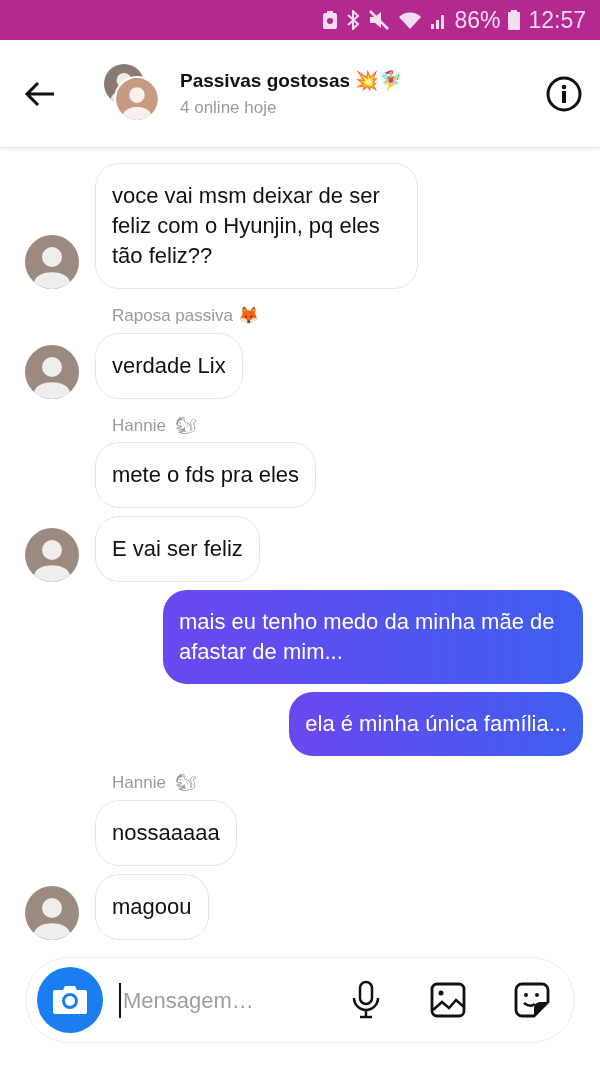 This screenshot has height=1067, width=600. I want to click on battery-level: 86%, so click(477, 20).